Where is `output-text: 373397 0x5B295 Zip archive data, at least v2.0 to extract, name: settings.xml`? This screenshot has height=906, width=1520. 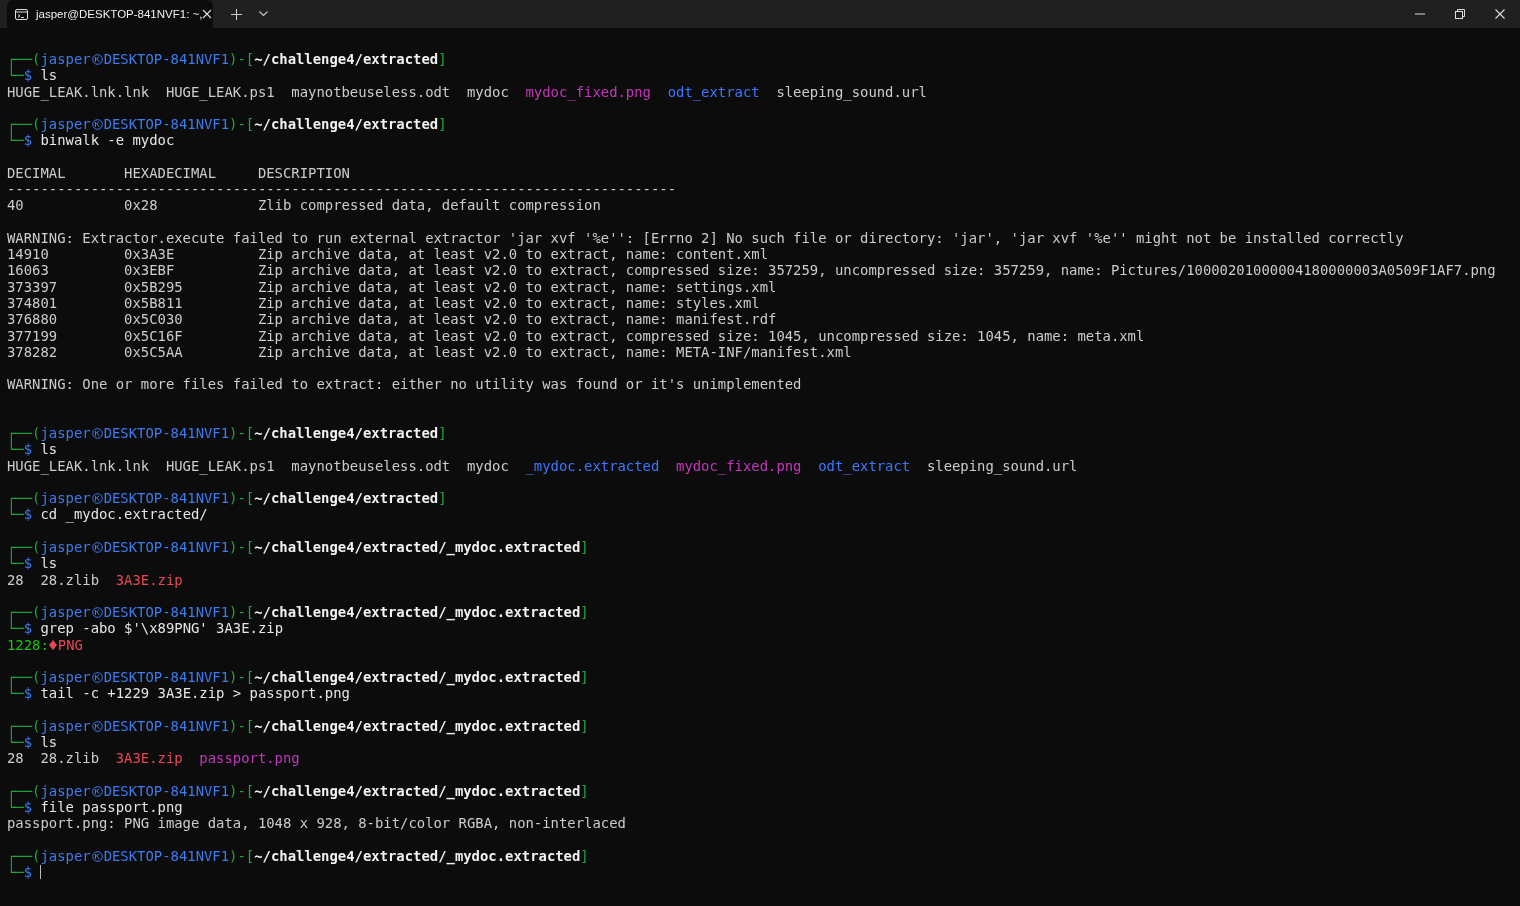
output-text: 373397 0x5B295 Zip archive data, at least v2.0 to extract, name: settings.xml is located at coordinates (392, 286).